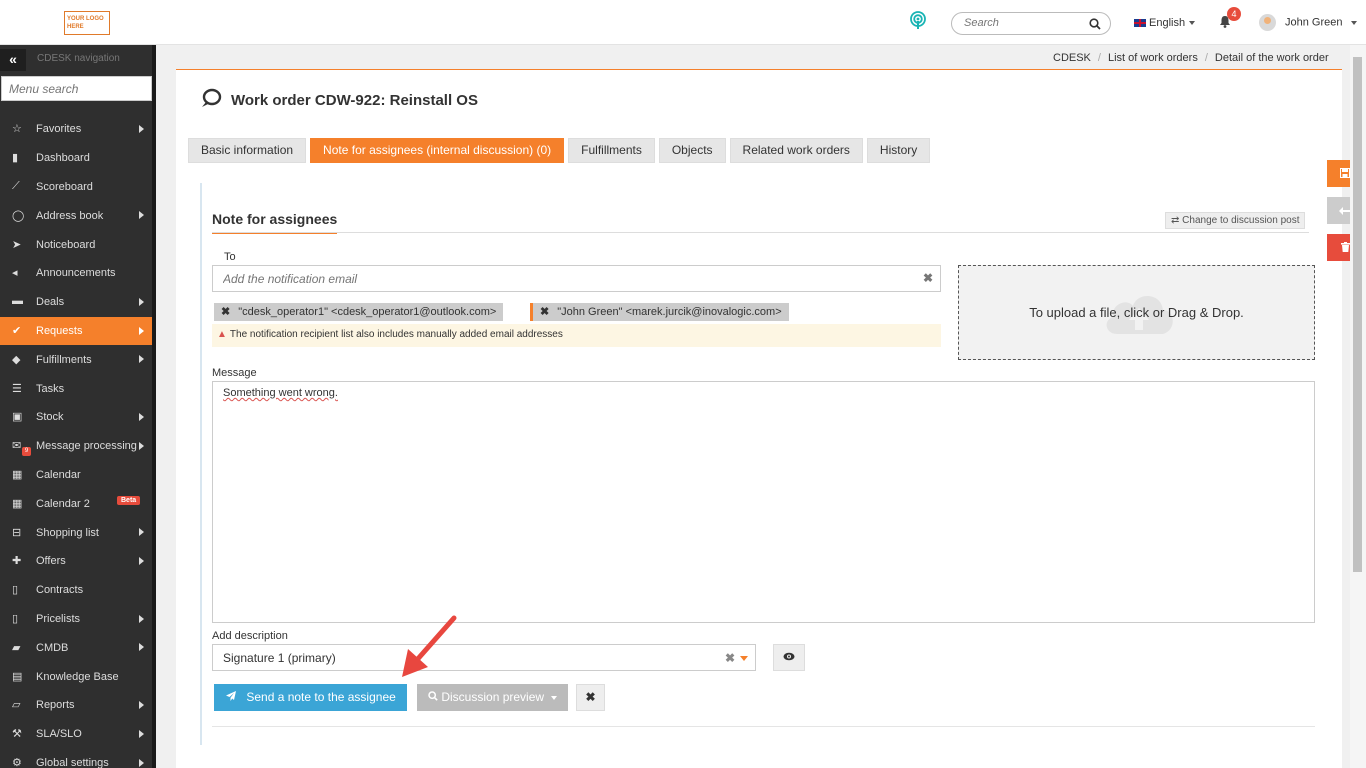 This screenshot has width=1366, height=768. I want to click on section-title: Note for assignees, so click(275, 222).